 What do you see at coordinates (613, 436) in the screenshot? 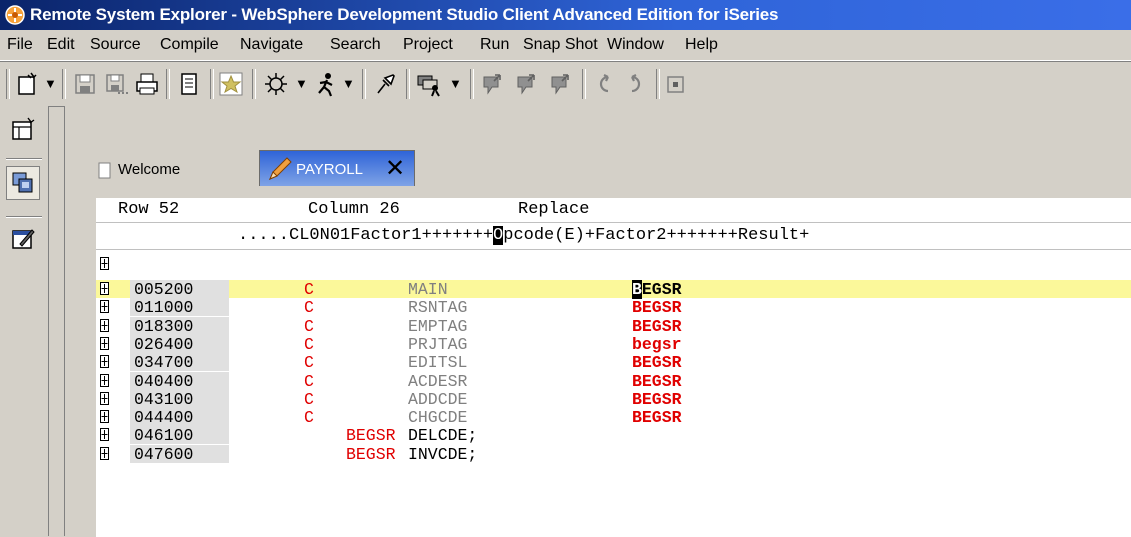
I see `code-line: 046100 BEGSR DELCDE;` at bounding box center [613, 436].